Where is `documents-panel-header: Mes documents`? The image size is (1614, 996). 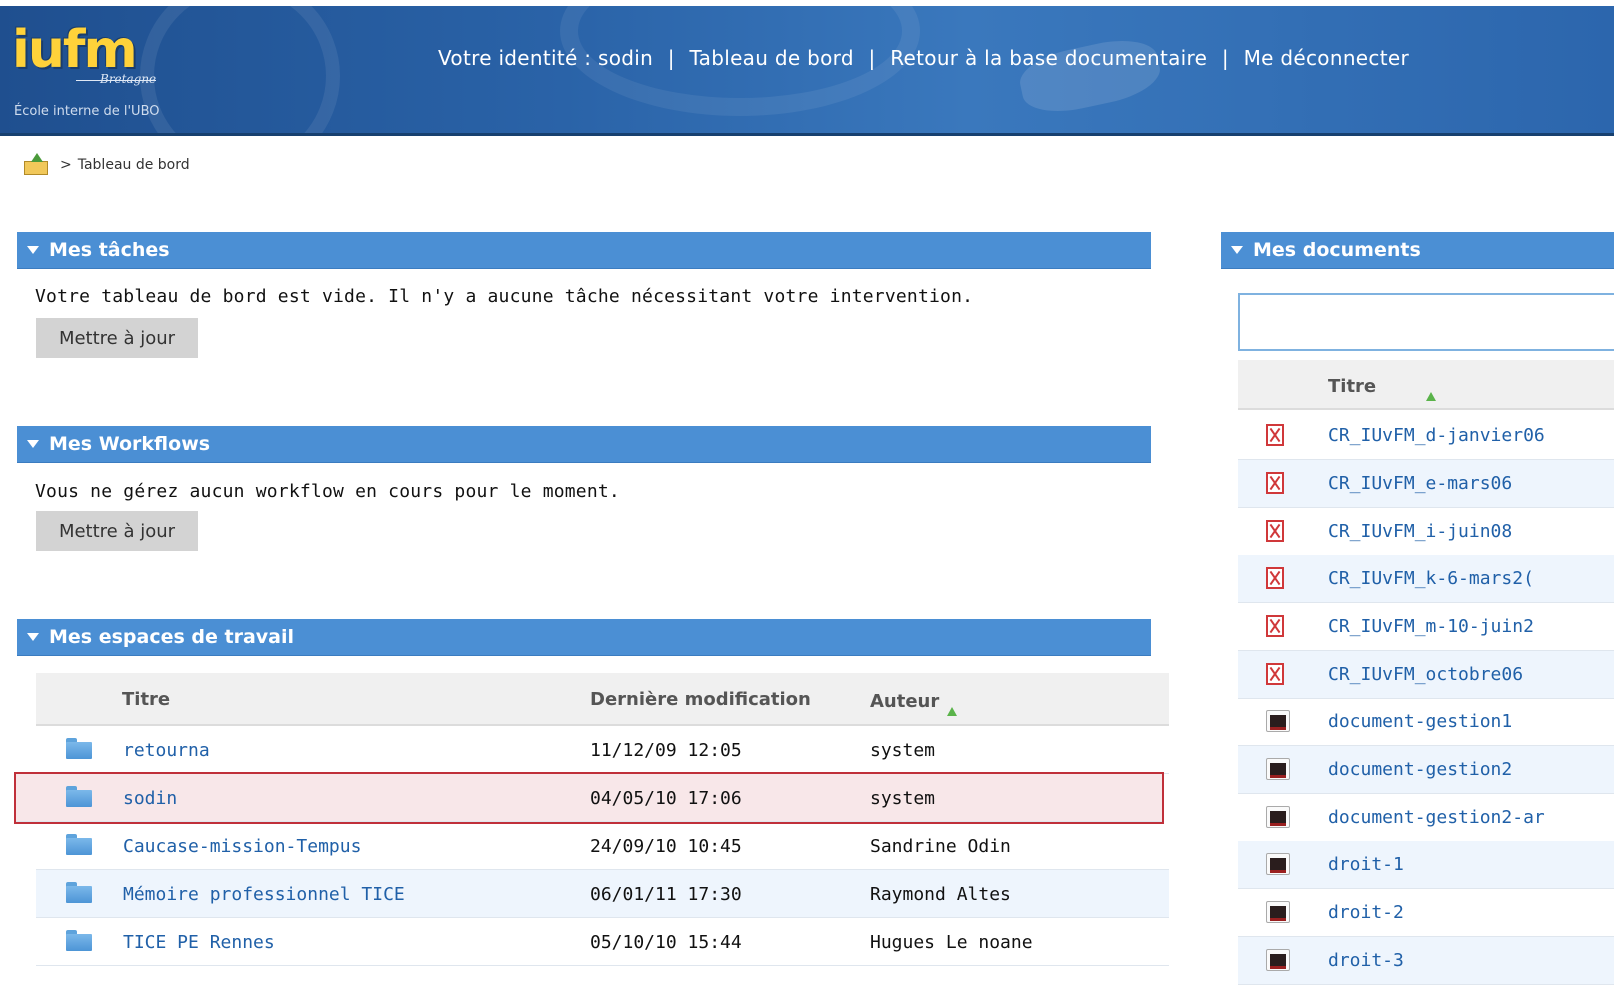
documents-panel-header: Mes documents is located at coordinates (1417, 250).